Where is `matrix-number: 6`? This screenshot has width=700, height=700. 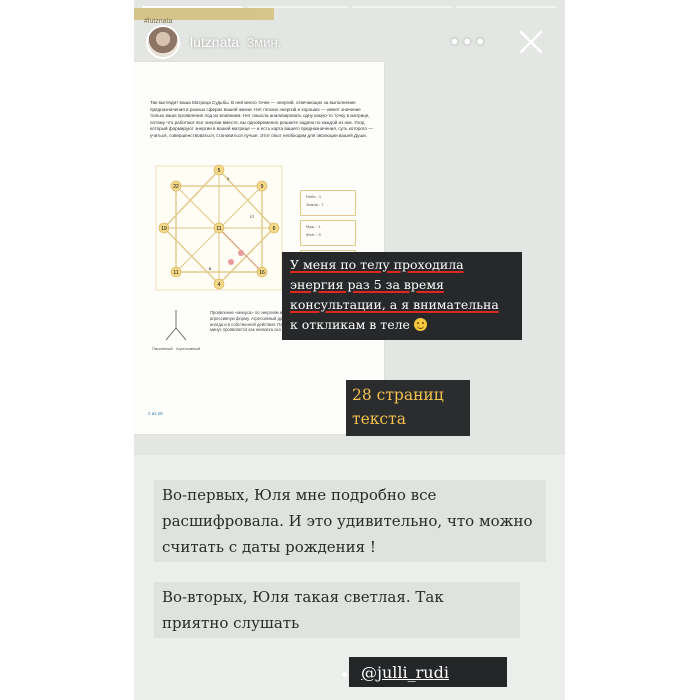
matrix-number: 6 is located at coordinates (274, 229).